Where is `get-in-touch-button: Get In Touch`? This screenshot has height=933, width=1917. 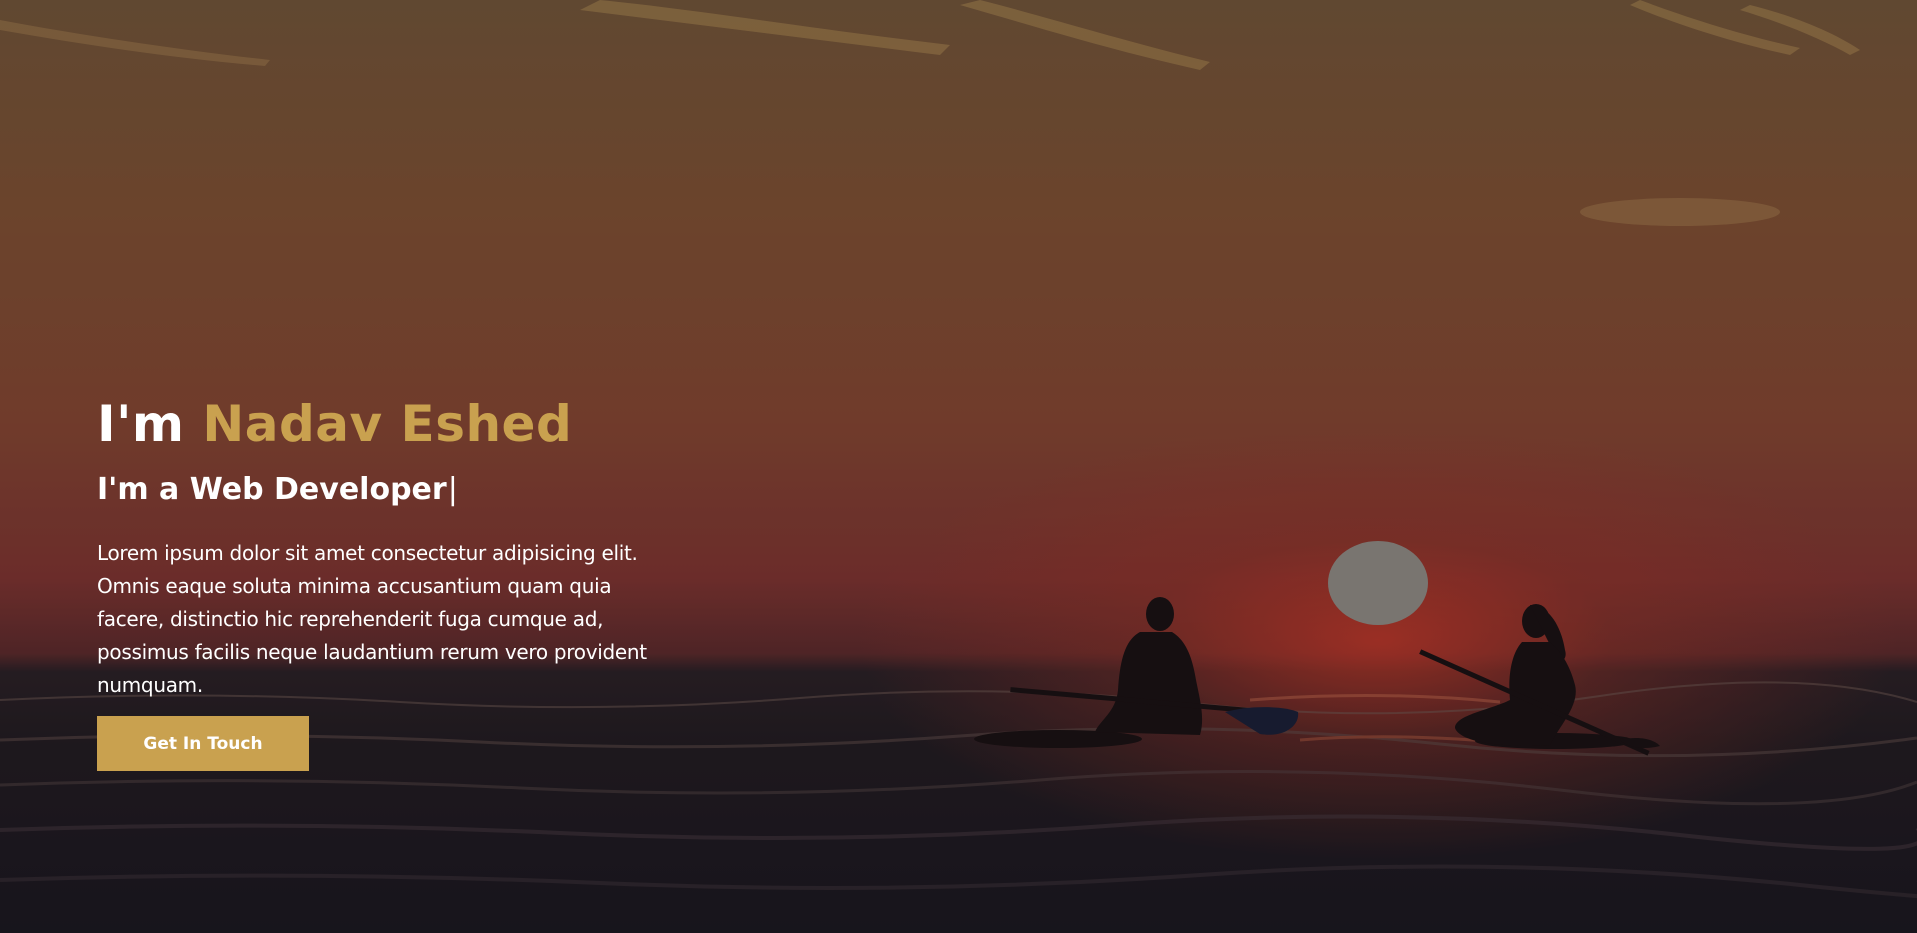 get-in-touch-button: Get In Touch is located at coordinates (203, 743).